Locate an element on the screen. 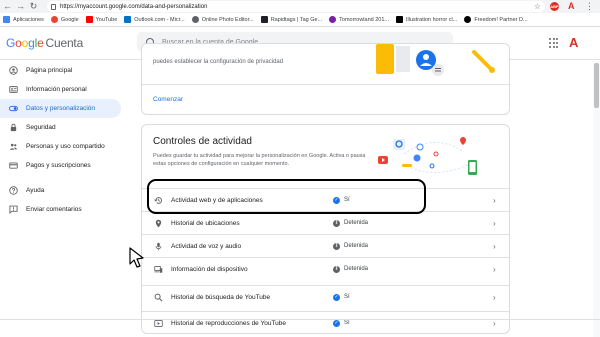  activity-row-label: Actividad de voz y audio is located at coordinates (206, 246).